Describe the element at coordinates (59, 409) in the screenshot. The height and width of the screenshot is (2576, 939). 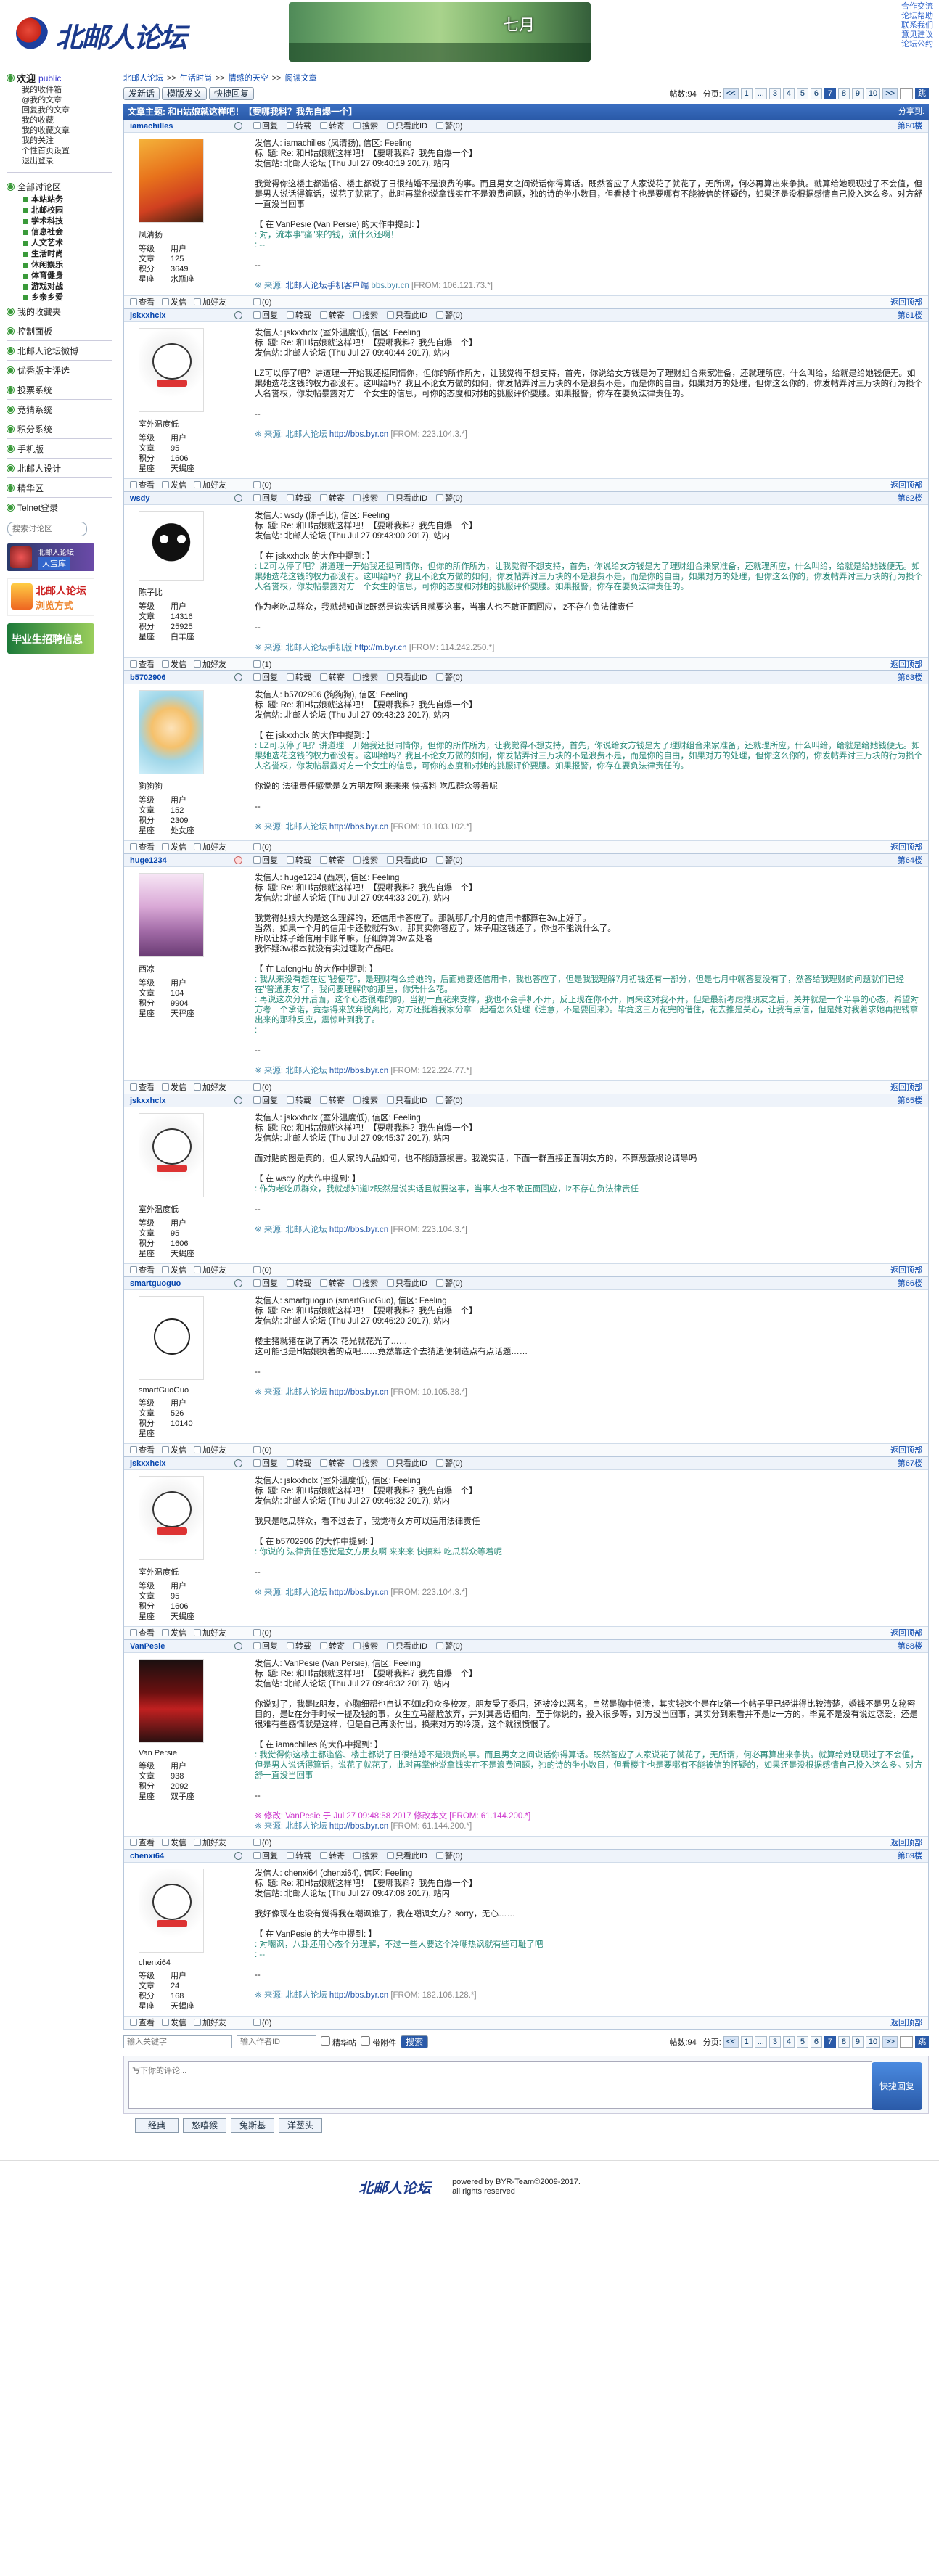
I see `sidebar-section: 竞猜系统` at that location.